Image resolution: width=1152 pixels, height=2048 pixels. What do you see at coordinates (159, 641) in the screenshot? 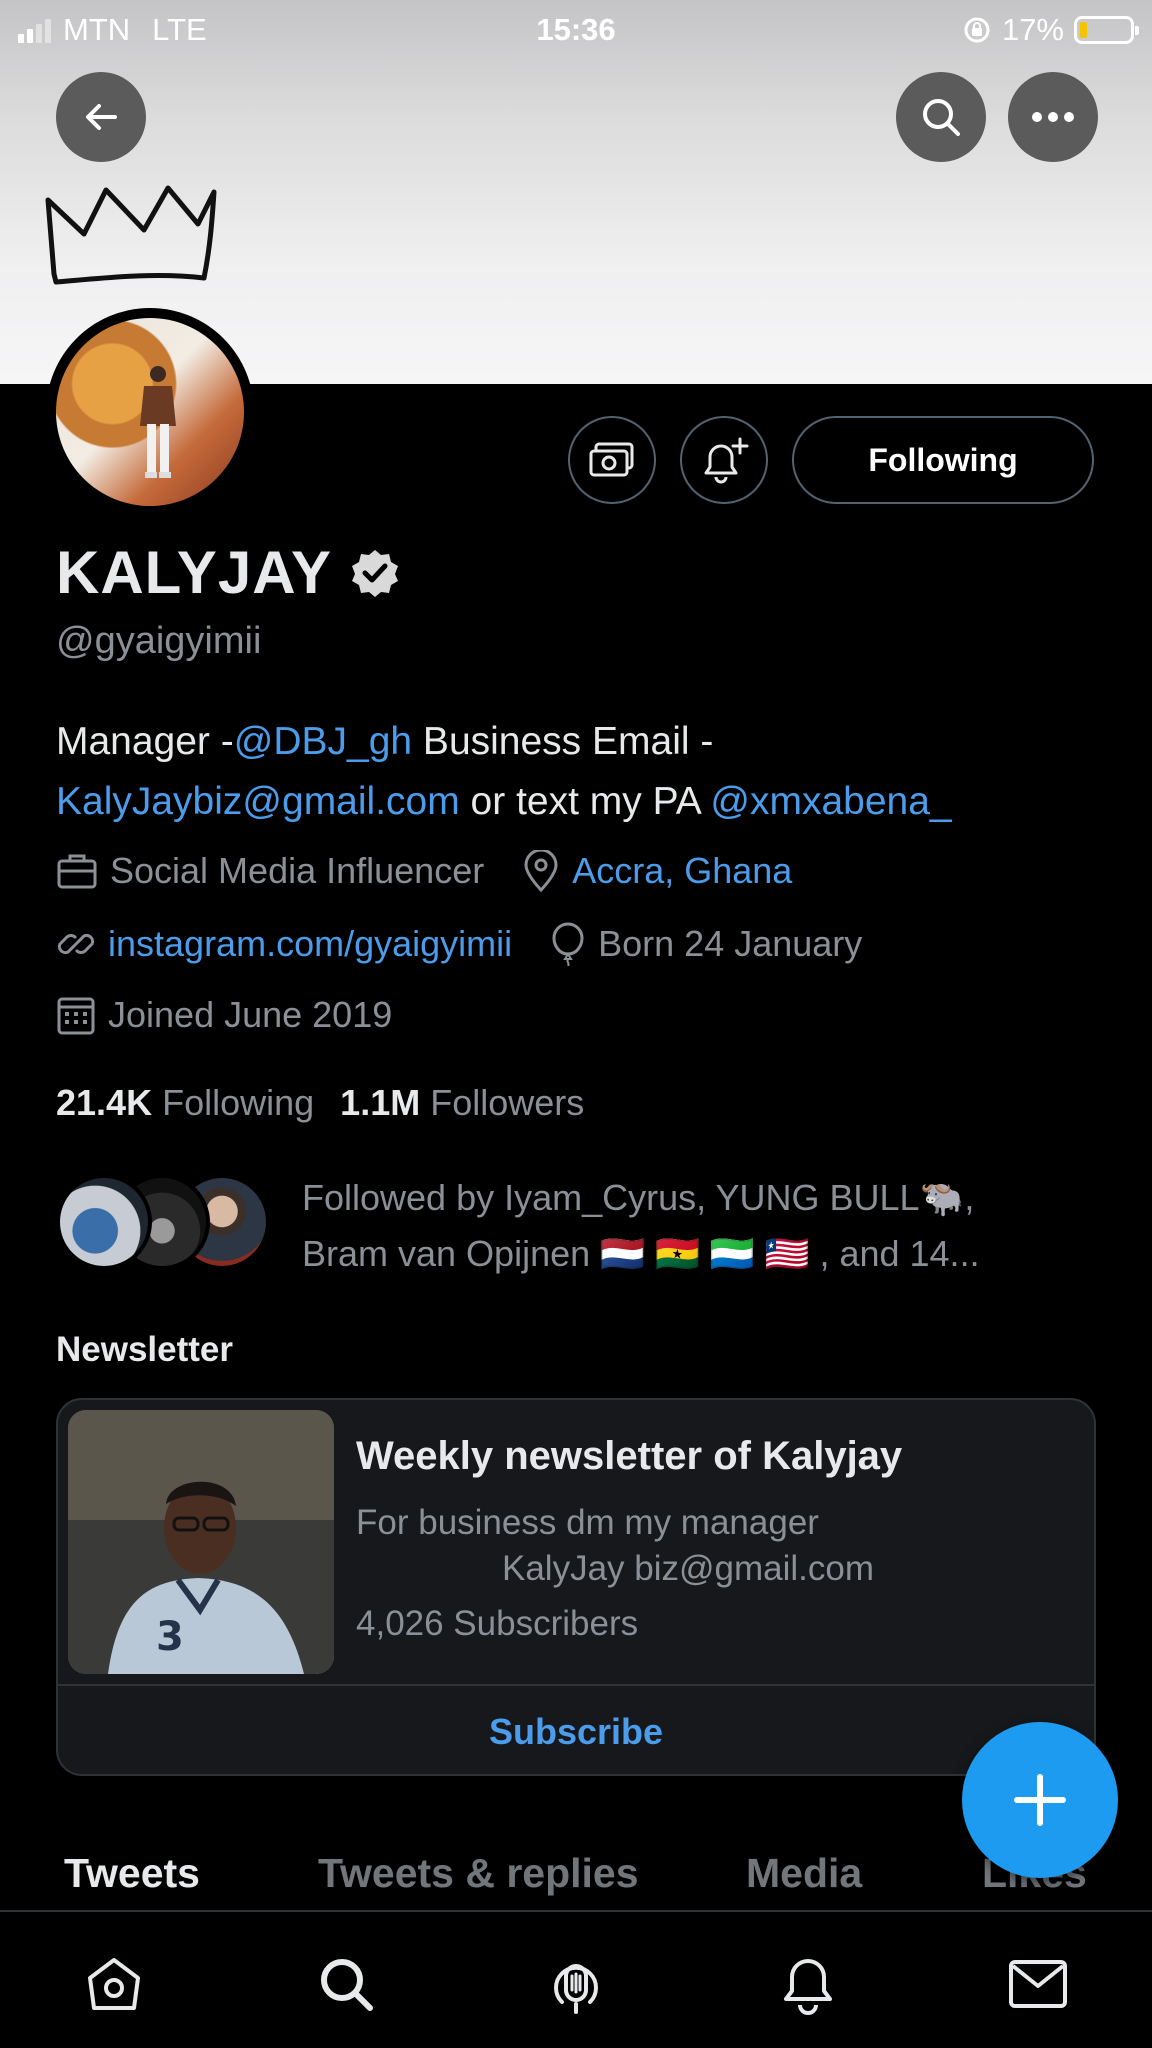
I see `profile-handle: @gyaigyimii` at bounding box center [159, 641].